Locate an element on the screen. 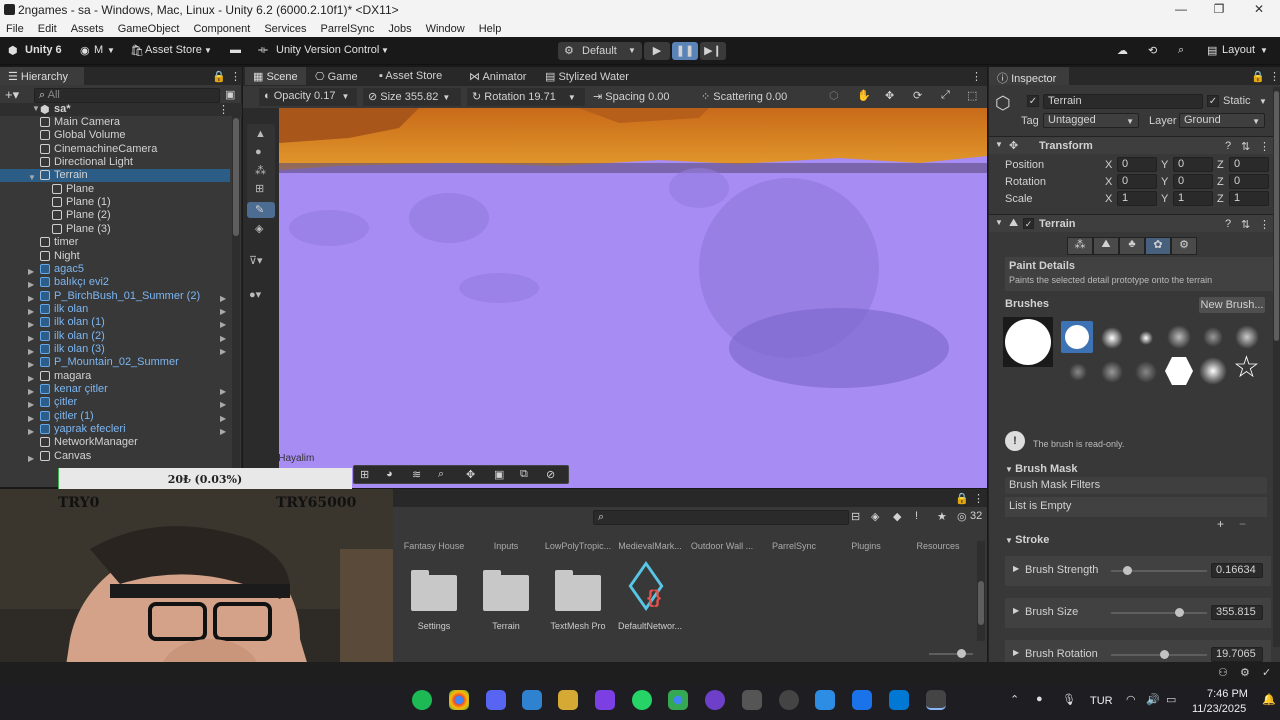 The image size is (1280, 720). layout-mode-dropdown: ⚙ Default ▼ is located at coordinates (600, 51).